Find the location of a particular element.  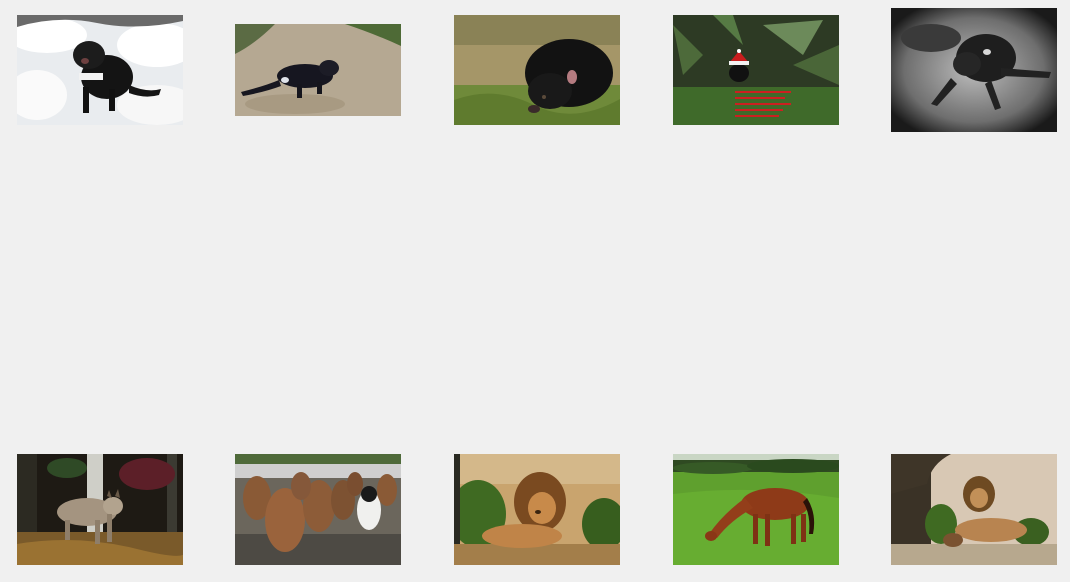

image-lion-resting is located at coordinates (537, 509).